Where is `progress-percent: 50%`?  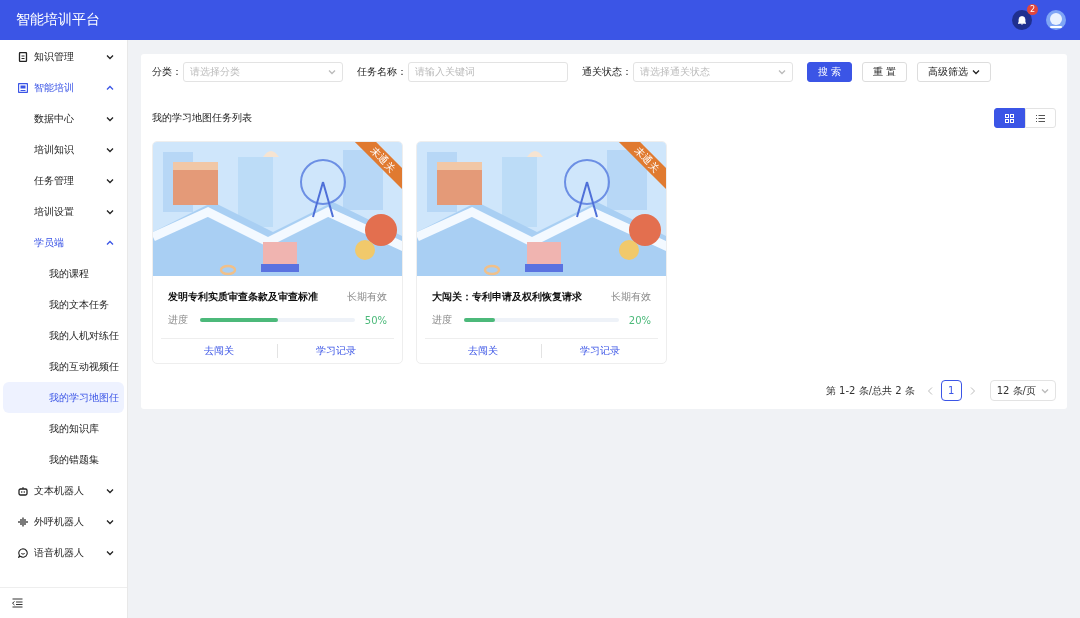
progress-percent: 50% is located at coordinates (375, 320).